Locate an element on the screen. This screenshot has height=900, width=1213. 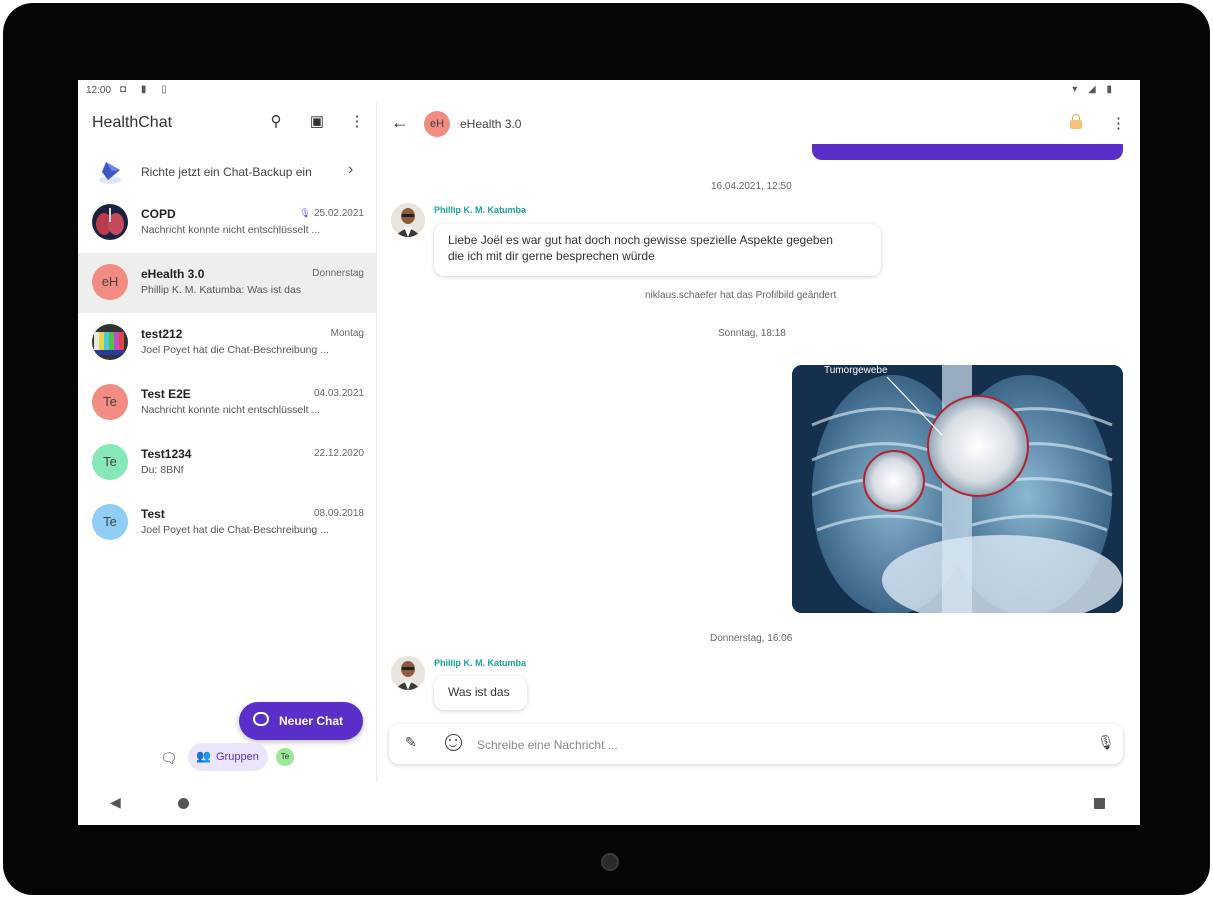
chat-preview: Du: 8BNf is located at coordinates (162, 470).